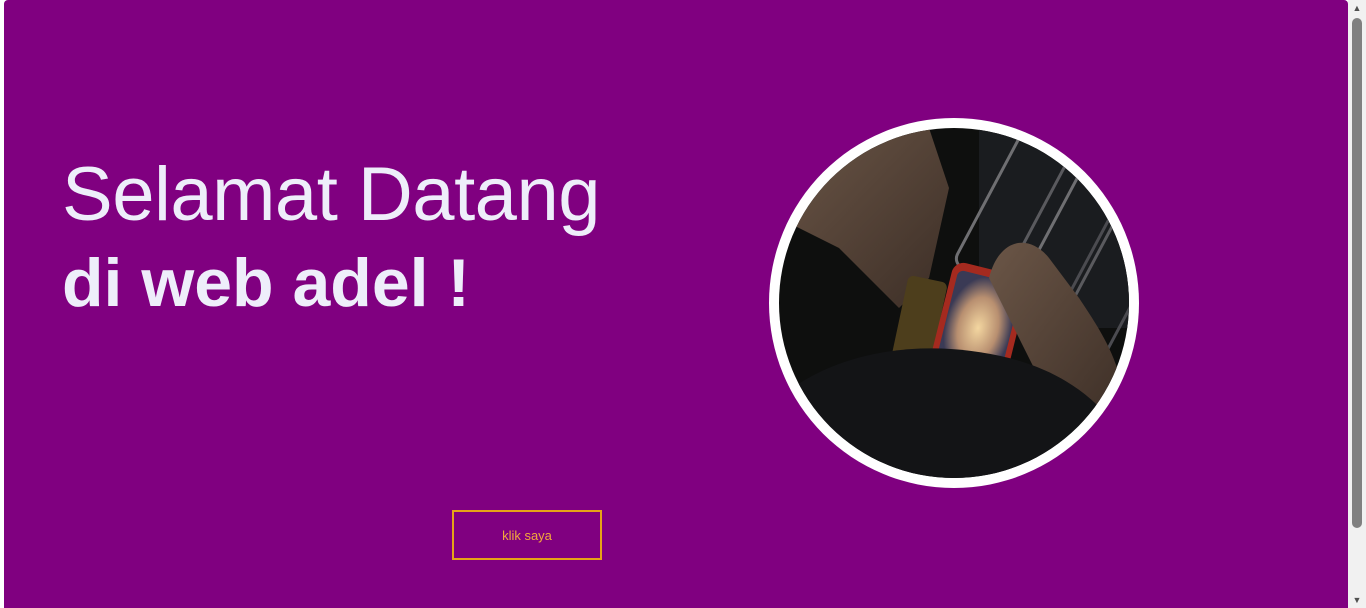  I want to click on hero-title-line2: di web adel !, so click(266, 283).